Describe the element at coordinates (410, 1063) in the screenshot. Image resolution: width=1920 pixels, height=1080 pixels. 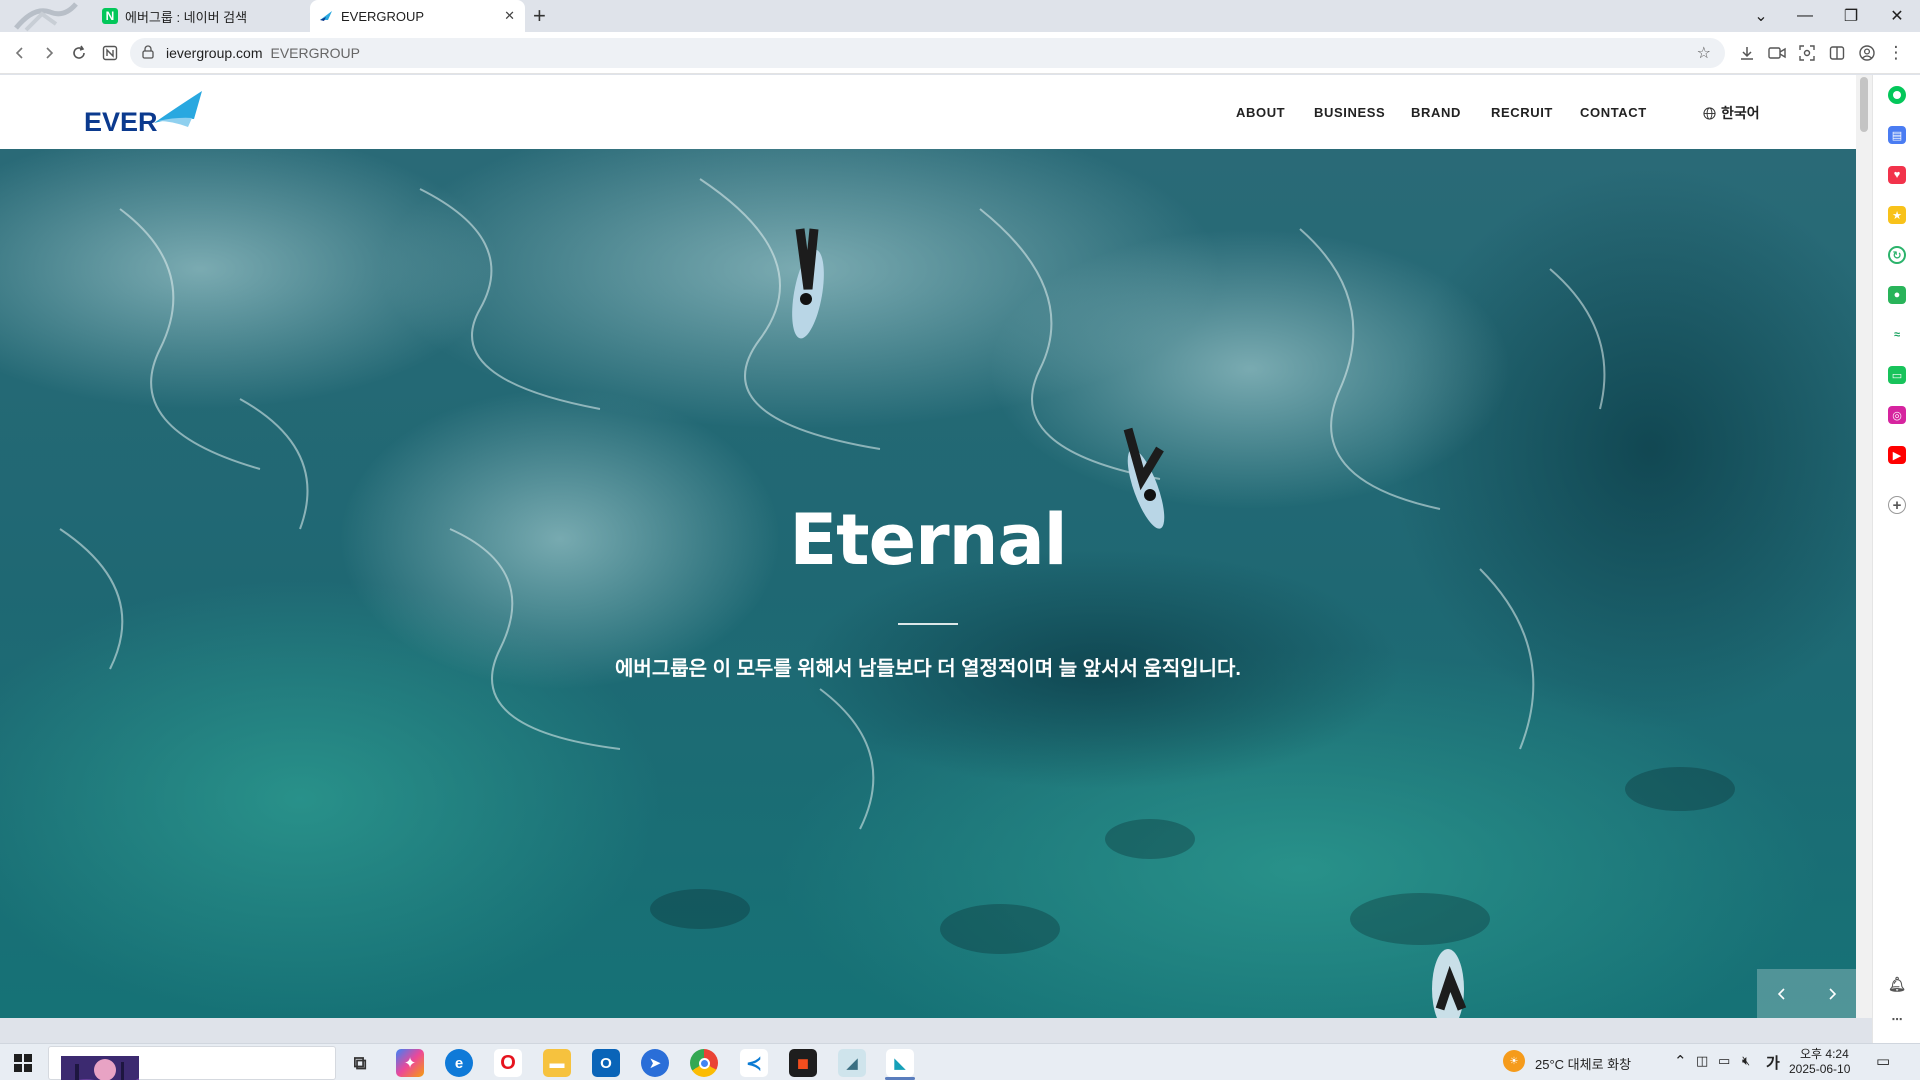
I see `copilot-icon: ✦` at that location.